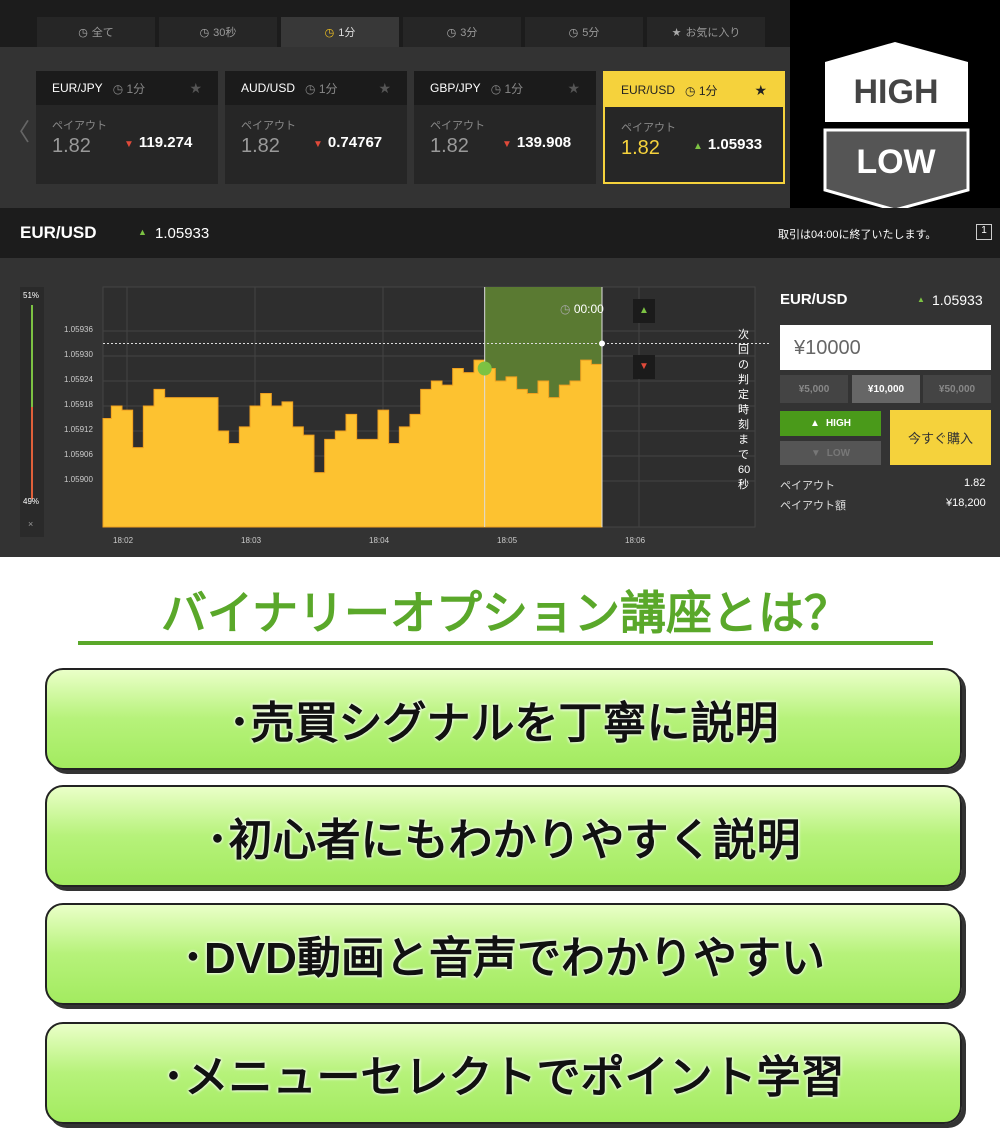  I want to click on x-tick: 18:05, so click(507, 540).